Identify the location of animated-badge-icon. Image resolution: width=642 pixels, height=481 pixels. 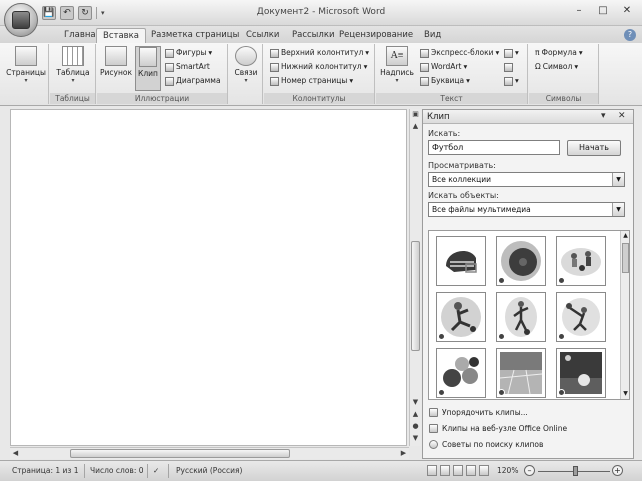
(501, 336).